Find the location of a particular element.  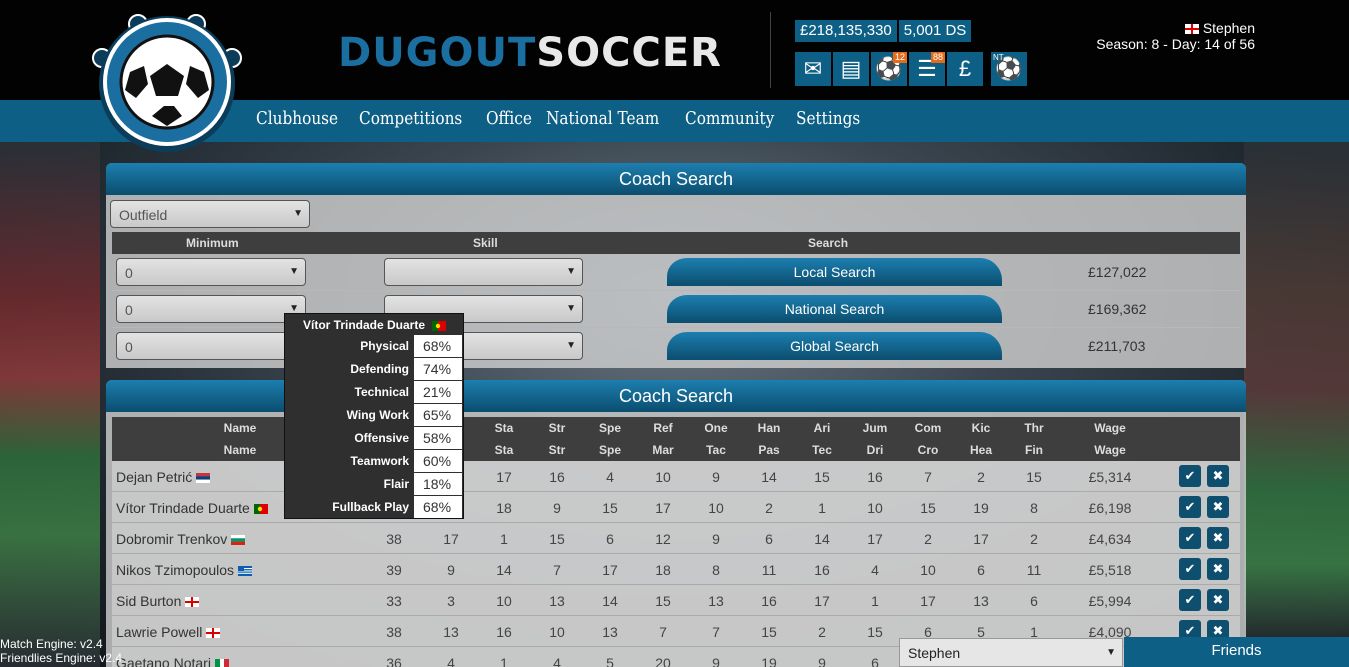

club-logo is located at coordinates (167, 81).